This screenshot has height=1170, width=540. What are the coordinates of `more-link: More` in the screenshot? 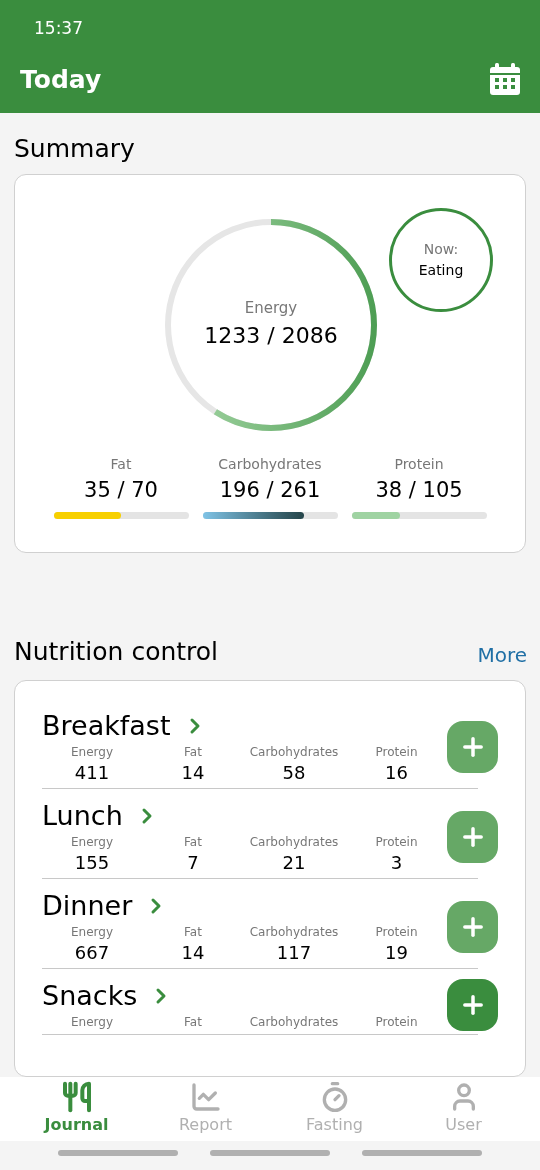 It's located at (502, 655).